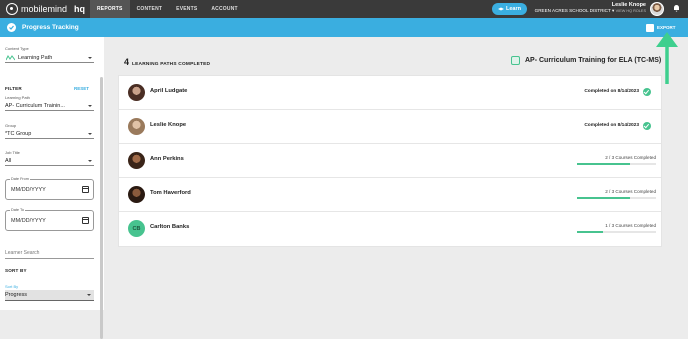 The image size is (688, 339). Describe the element at coordinates (676, 8) in the screenshot. I see `bell-icon` at that location.